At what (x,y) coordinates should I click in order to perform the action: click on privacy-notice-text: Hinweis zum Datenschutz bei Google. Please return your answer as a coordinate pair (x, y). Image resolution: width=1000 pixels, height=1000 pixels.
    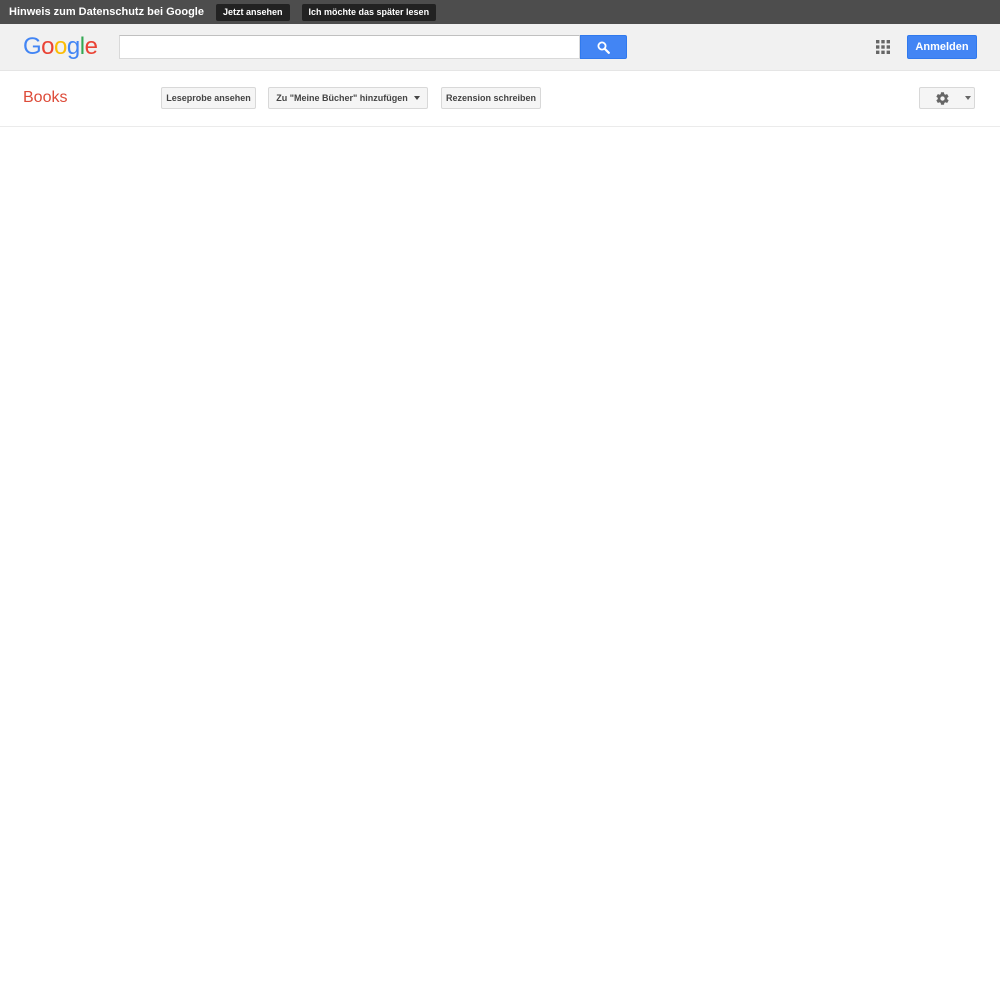
    Looking at the image, I should click on (106, 12).